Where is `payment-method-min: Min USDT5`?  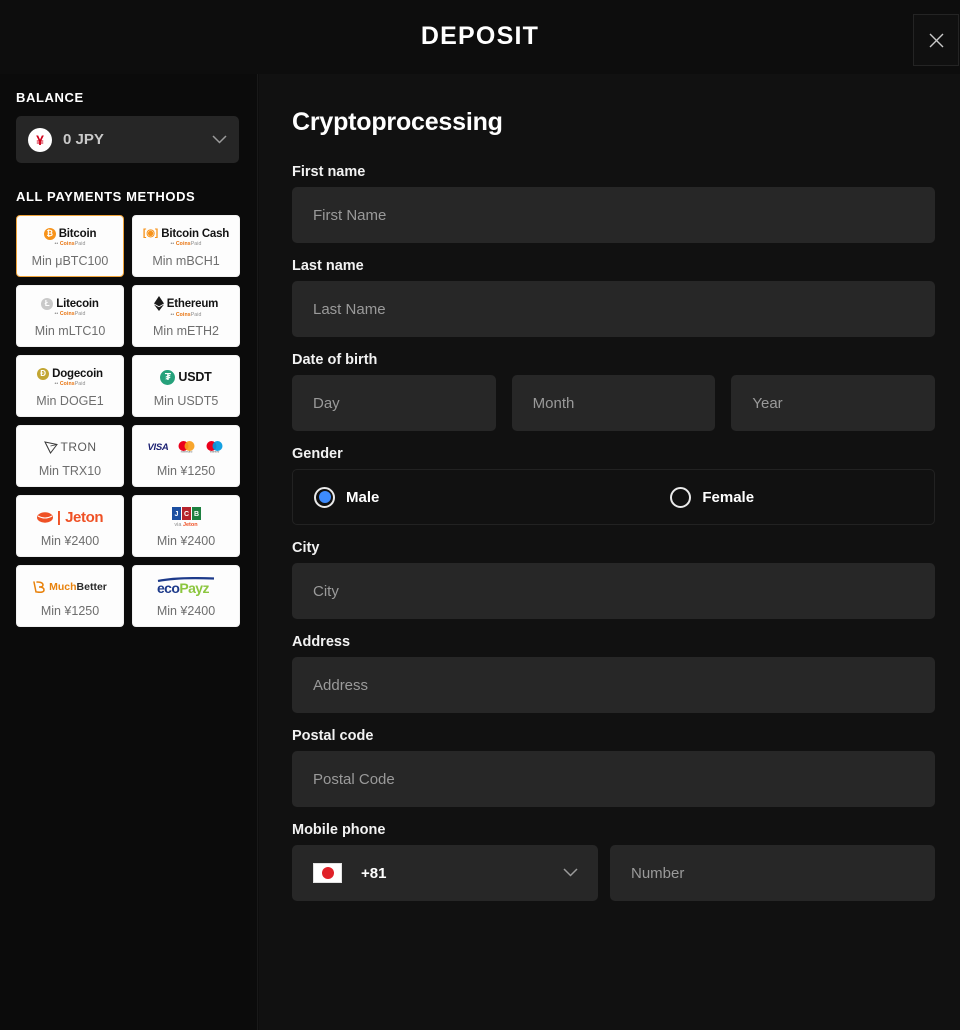
payment-method-min: Min USDT5 is located at coordinates (186, 401).